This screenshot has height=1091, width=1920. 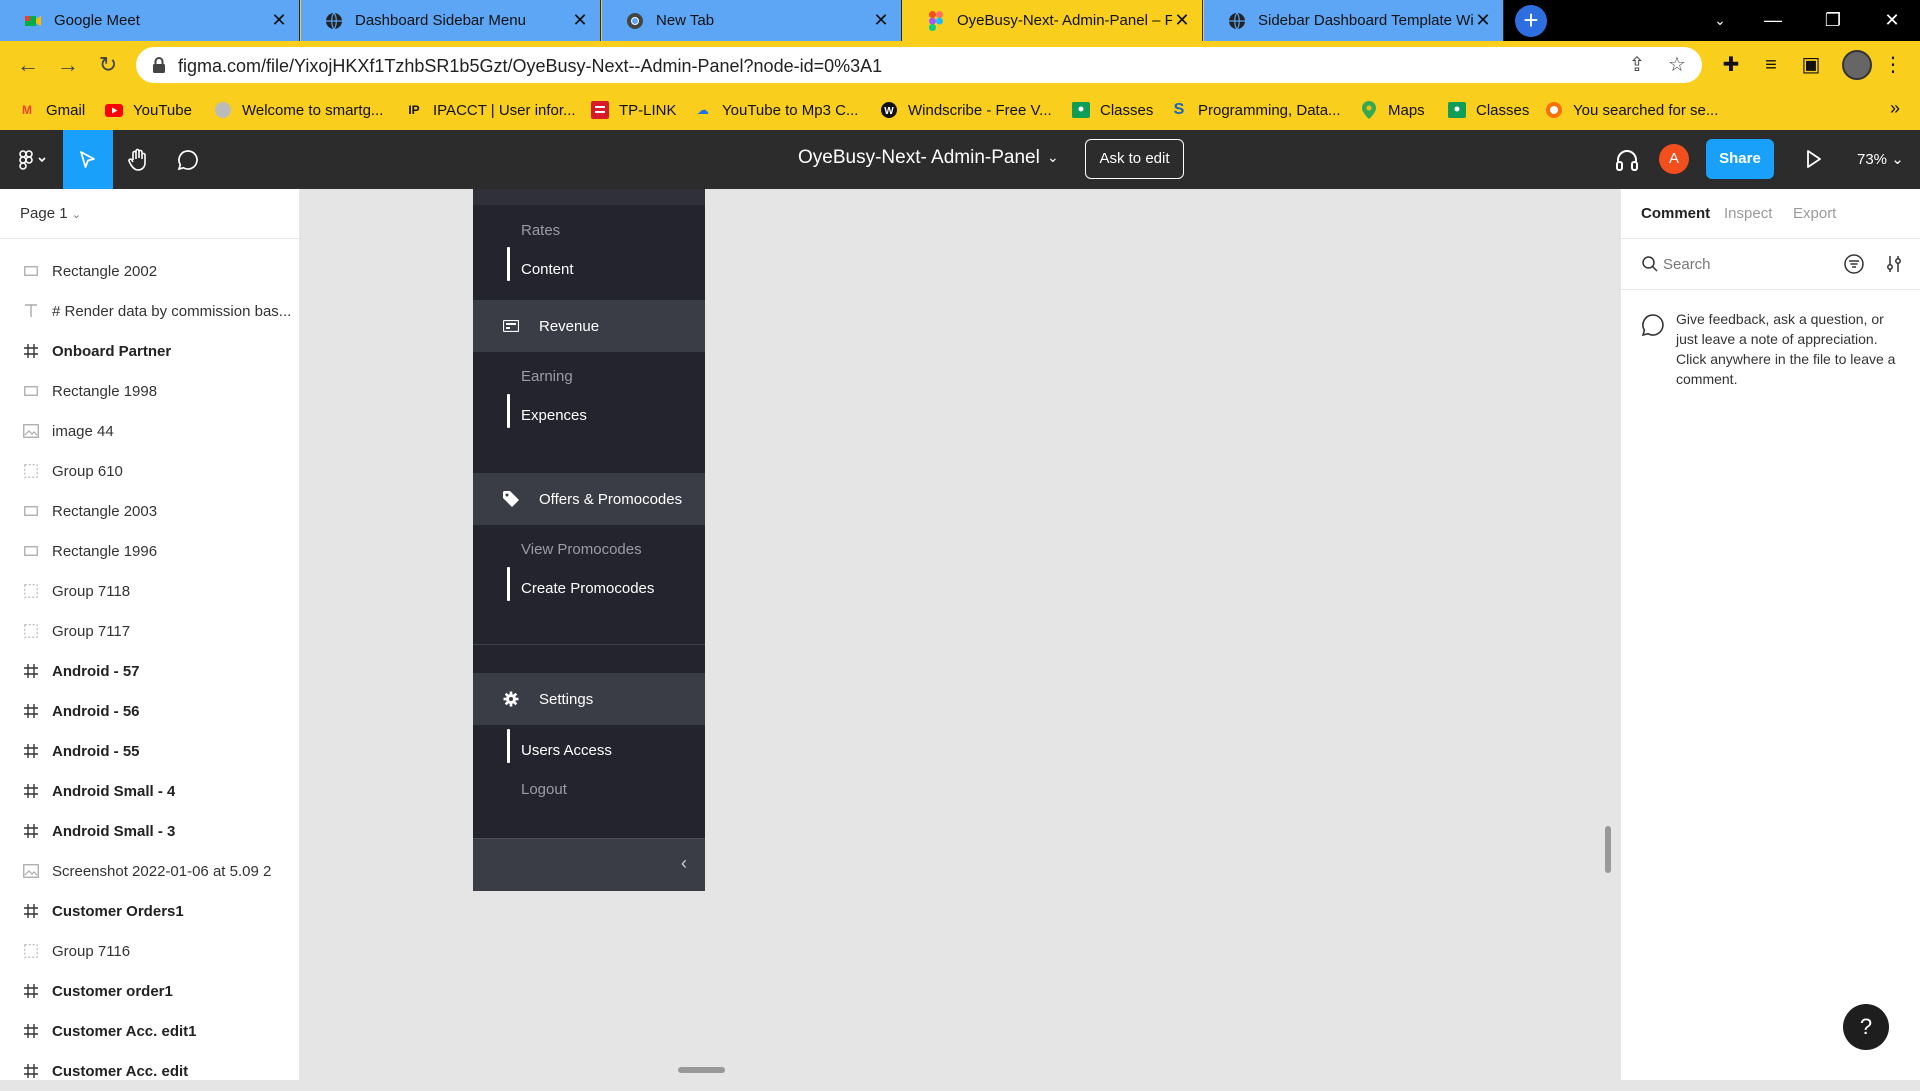 I want to click on horizontal-scrollbar, so click(x=701, y=1070).